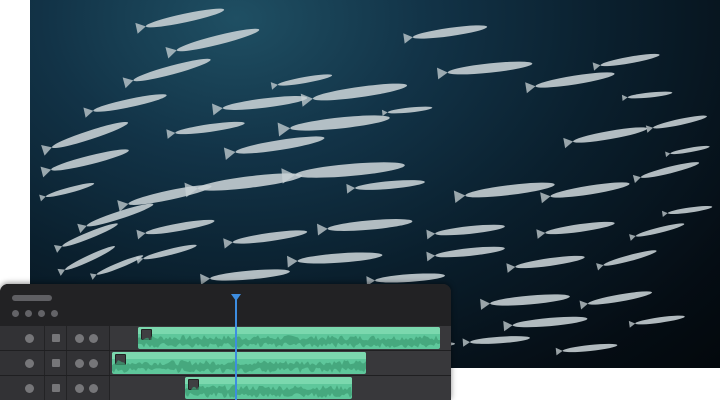 The width and height of the screenshot is (720, 400). Describe the element at coordinates (236, 297) in the screenshot. I see `playhead-handle-icon` at that location.